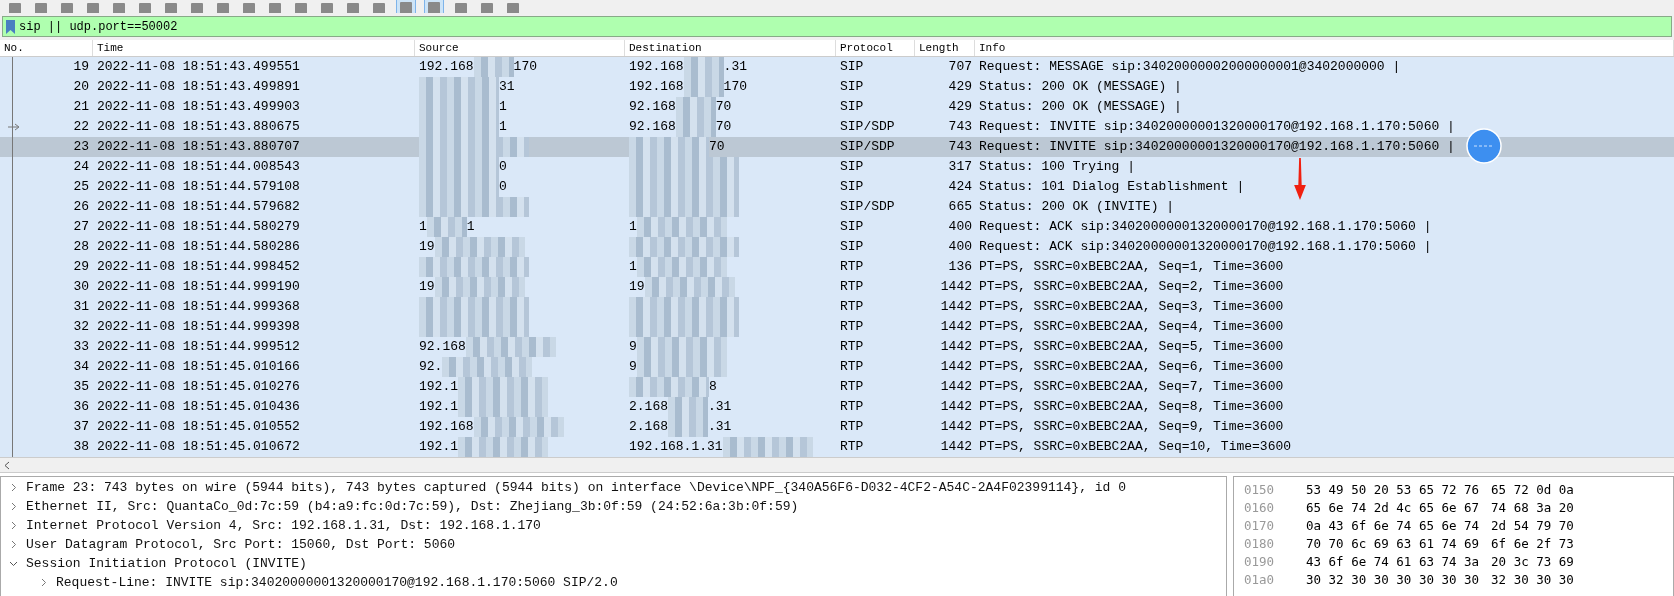 This screenshot has width=1674, height=596. Describe the element at coordinates (837, 127) in the screenshot. I see `packet-row: 22 2022-11-08 18:51:43.880675 1 92.168 70 SIP/SDP 743 Request: INVITE sip:34020000001320000170@192.168.1.170:5060 |` at that location.